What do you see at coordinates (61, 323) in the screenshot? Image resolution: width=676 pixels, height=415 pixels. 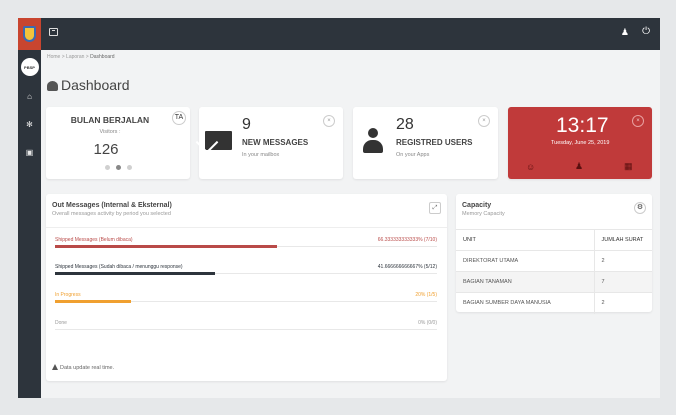 I see `progress-label: Done` at bounding box center [61, 323].